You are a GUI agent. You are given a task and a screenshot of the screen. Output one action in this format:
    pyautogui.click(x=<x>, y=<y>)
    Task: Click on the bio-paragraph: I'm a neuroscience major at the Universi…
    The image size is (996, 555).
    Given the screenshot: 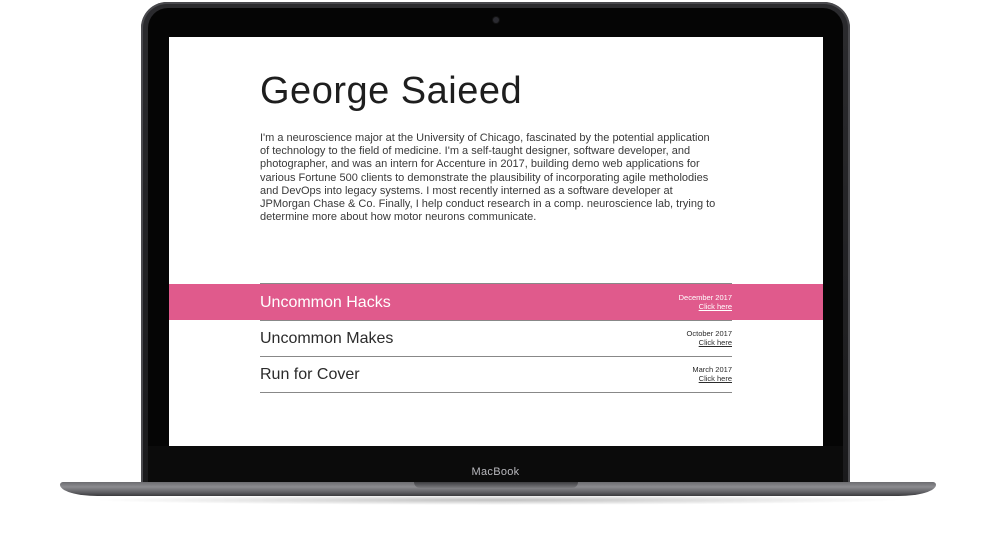 What is the action you would take?
    pyautogui.click(x=488, y=178)
    